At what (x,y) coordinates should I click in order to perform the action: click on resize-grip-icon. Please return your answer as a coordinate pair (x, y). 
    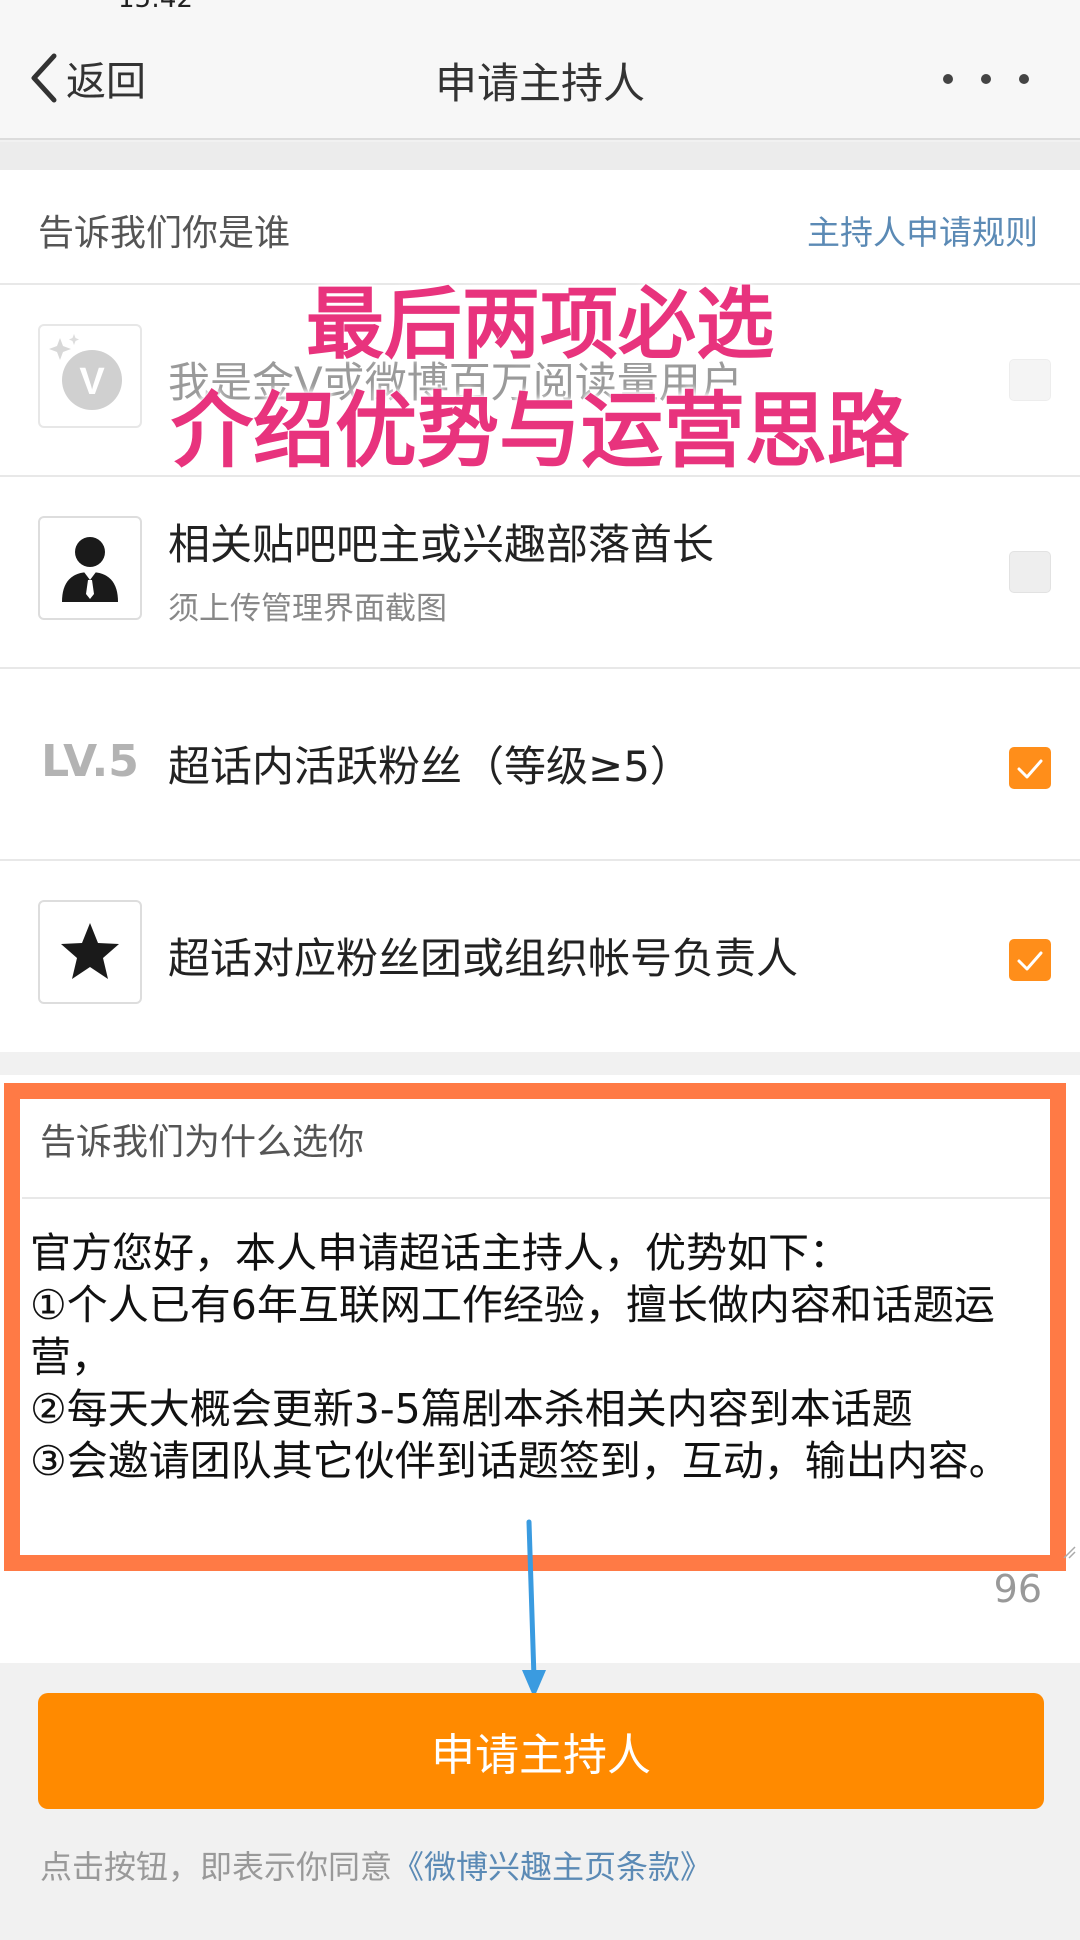
    Looking at the image, I should click on (1069, 1552).